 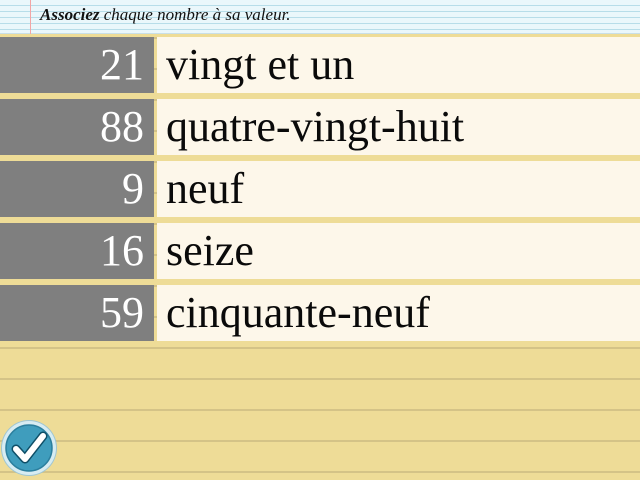 What do you see at coordinates (30, 17) in the screenshot?
I see `margin-line` at bounding box center [30, 17].